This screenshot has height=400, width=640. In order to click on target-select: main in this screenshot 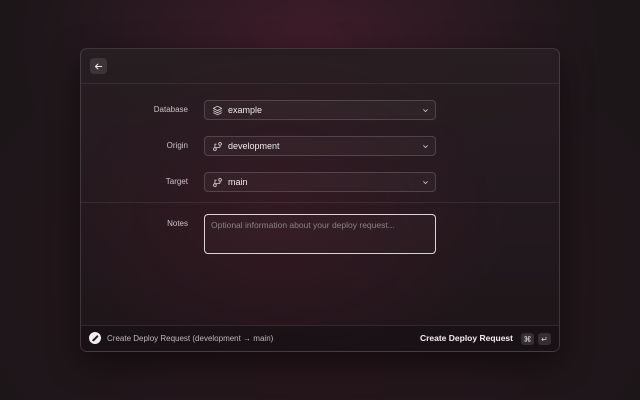, I will do `click(320, 182)`.